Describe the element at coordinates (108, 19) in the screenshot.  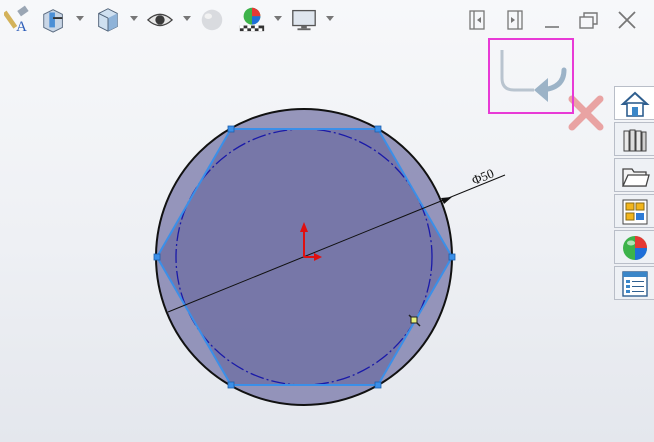
I see `view-orientation-cube-icon` at that location.